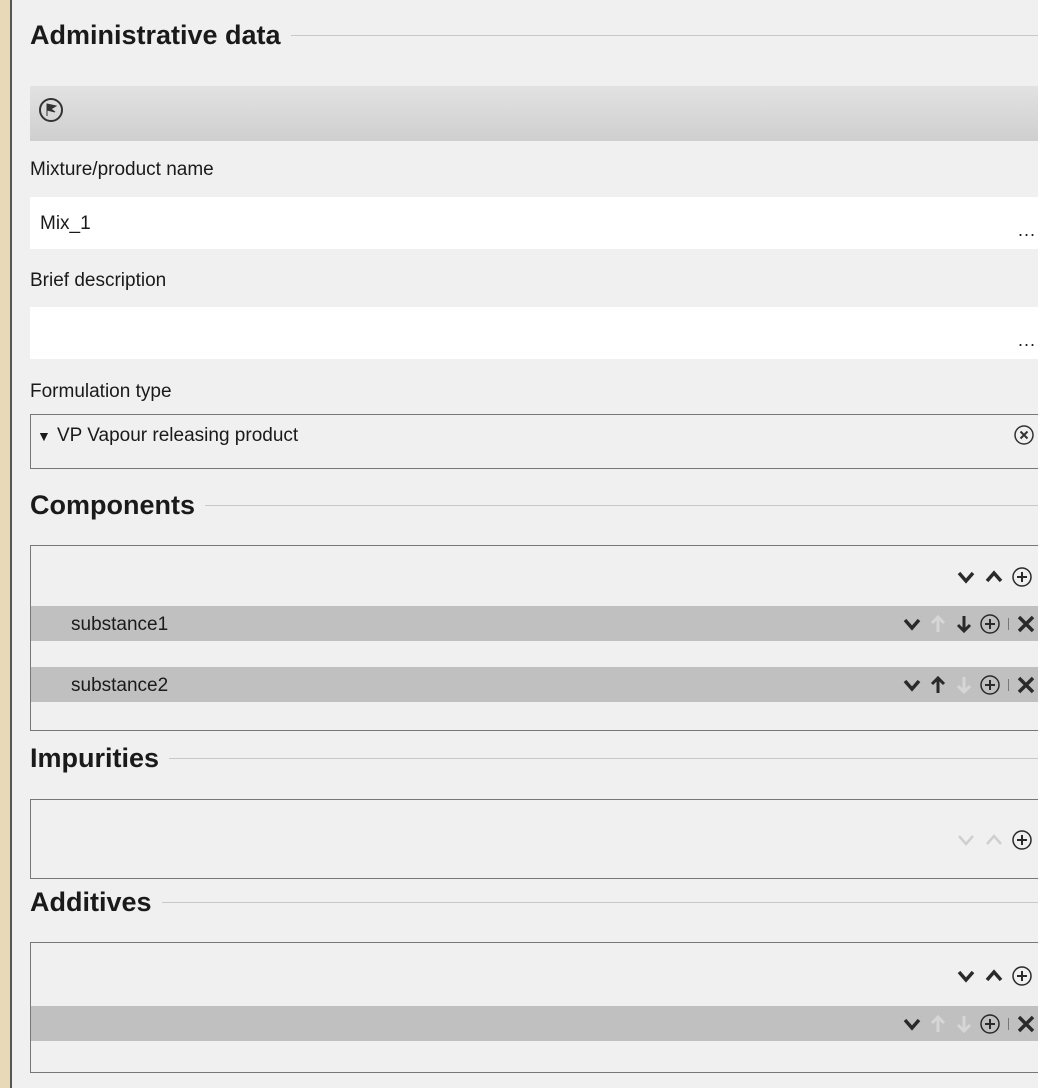  I want to click on additives-header-controls, so click(994, 976).